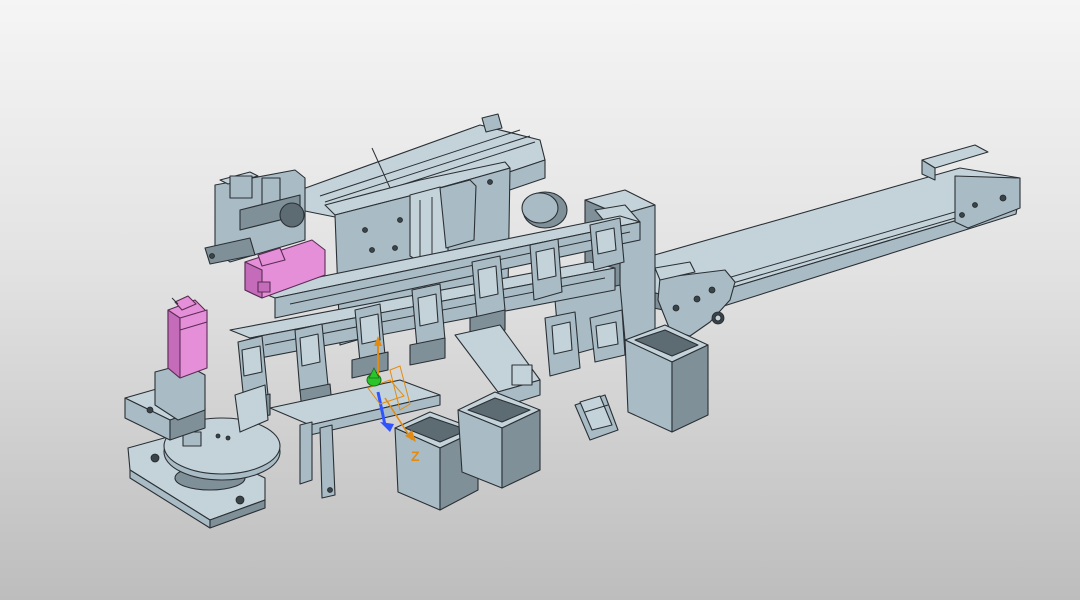  I want to click on bin-right, so click(666, 378).